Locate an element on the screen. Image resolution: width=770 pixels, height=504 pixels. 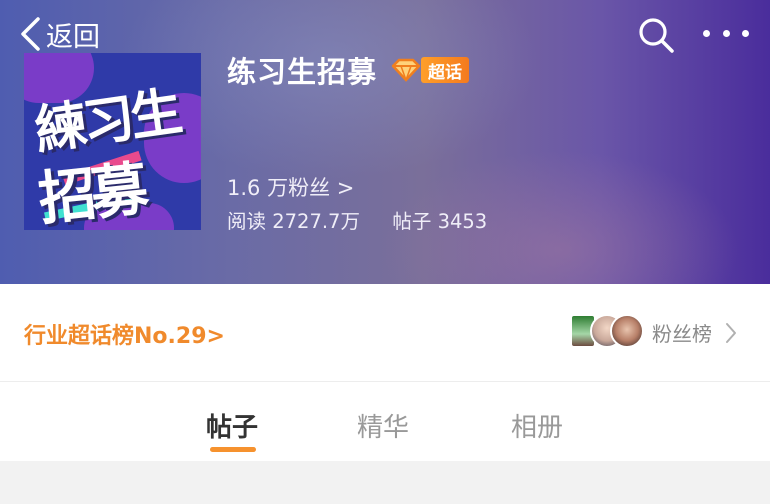
super-topic-badge: 超话 is located at coordinates (445, 70).